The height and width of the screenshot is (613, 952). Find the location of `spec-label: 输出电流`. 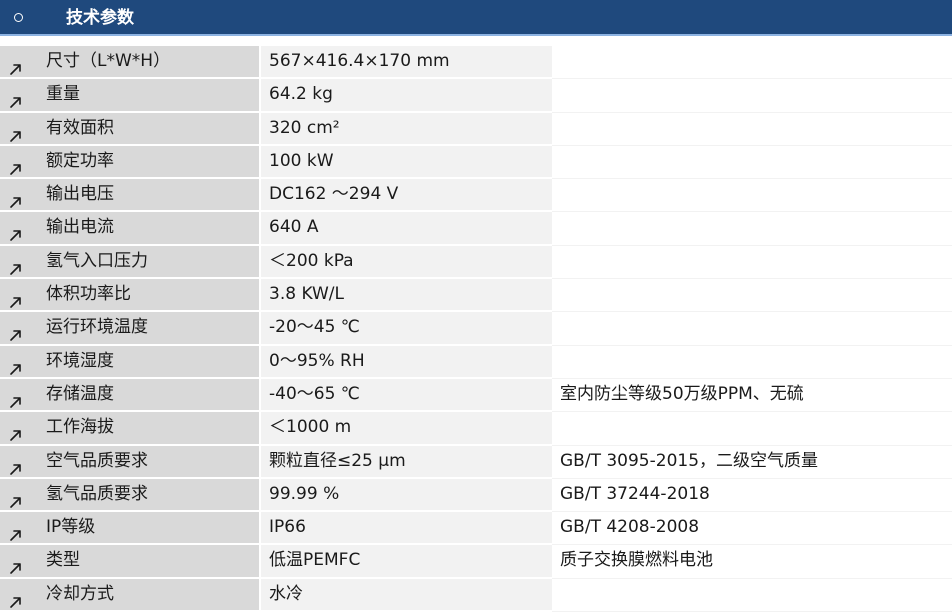

spec-label: 输出电流 is located at coordinates (146, 229).